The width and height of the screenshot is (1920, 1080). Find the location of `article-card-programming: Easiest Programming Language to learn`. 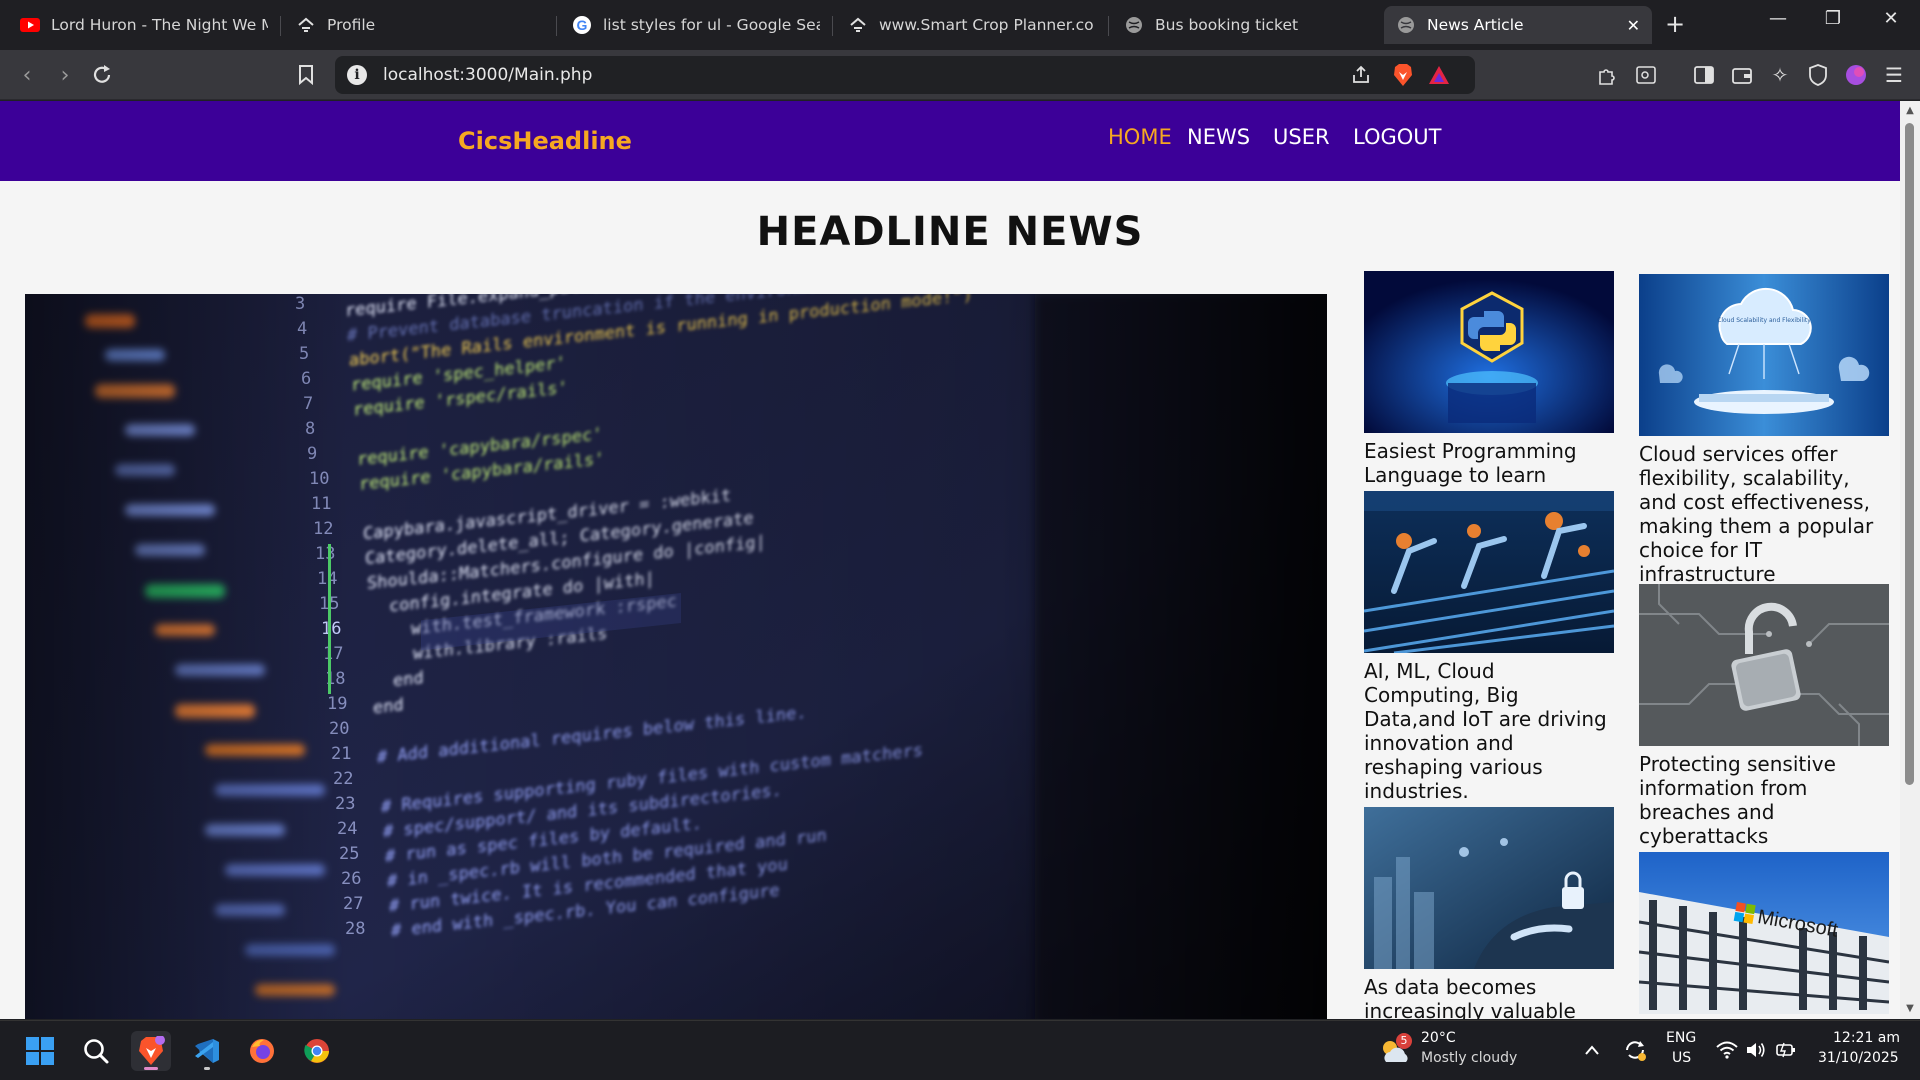

article-card-programming: Easiest Programming Language to learn is located at coordinates (1489, 379).